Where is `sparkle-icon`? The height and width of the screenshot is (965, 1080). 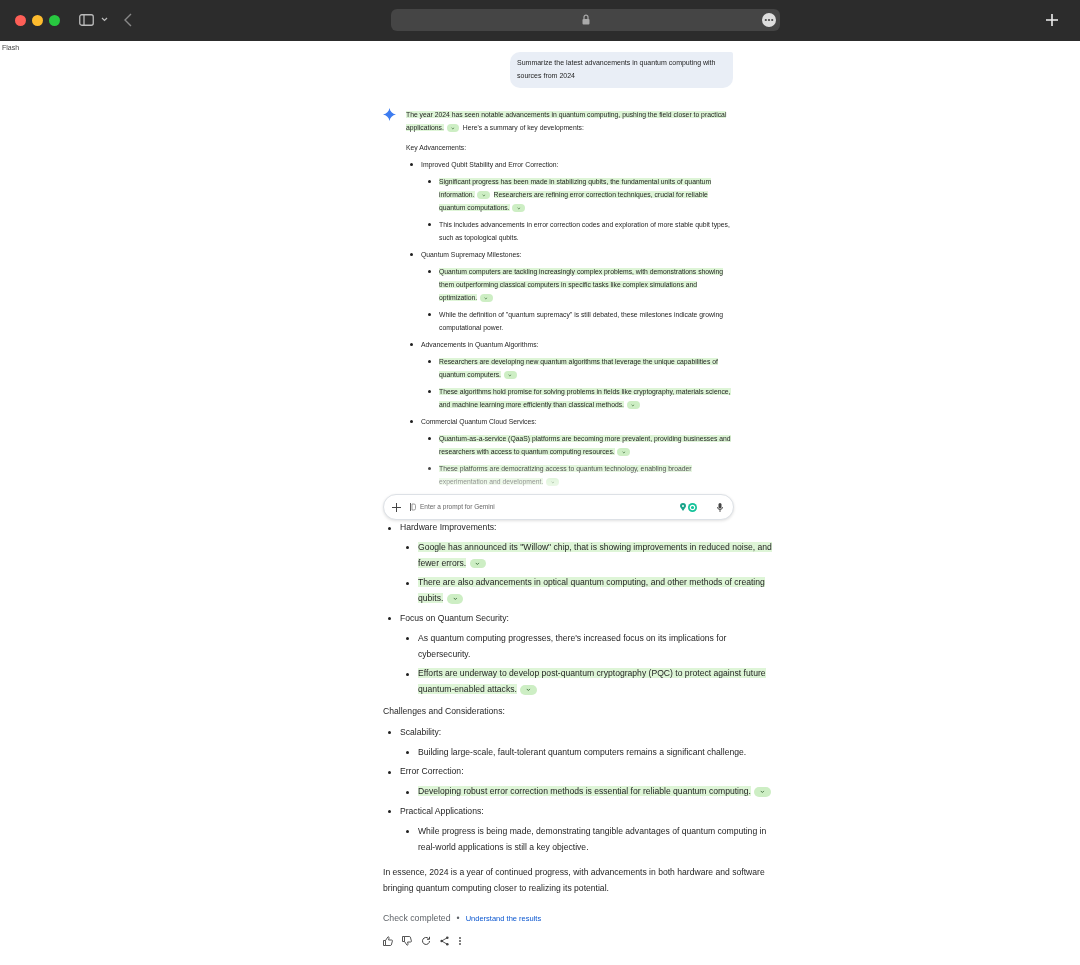 sparkle-icon is located at coordinates (389, 114).